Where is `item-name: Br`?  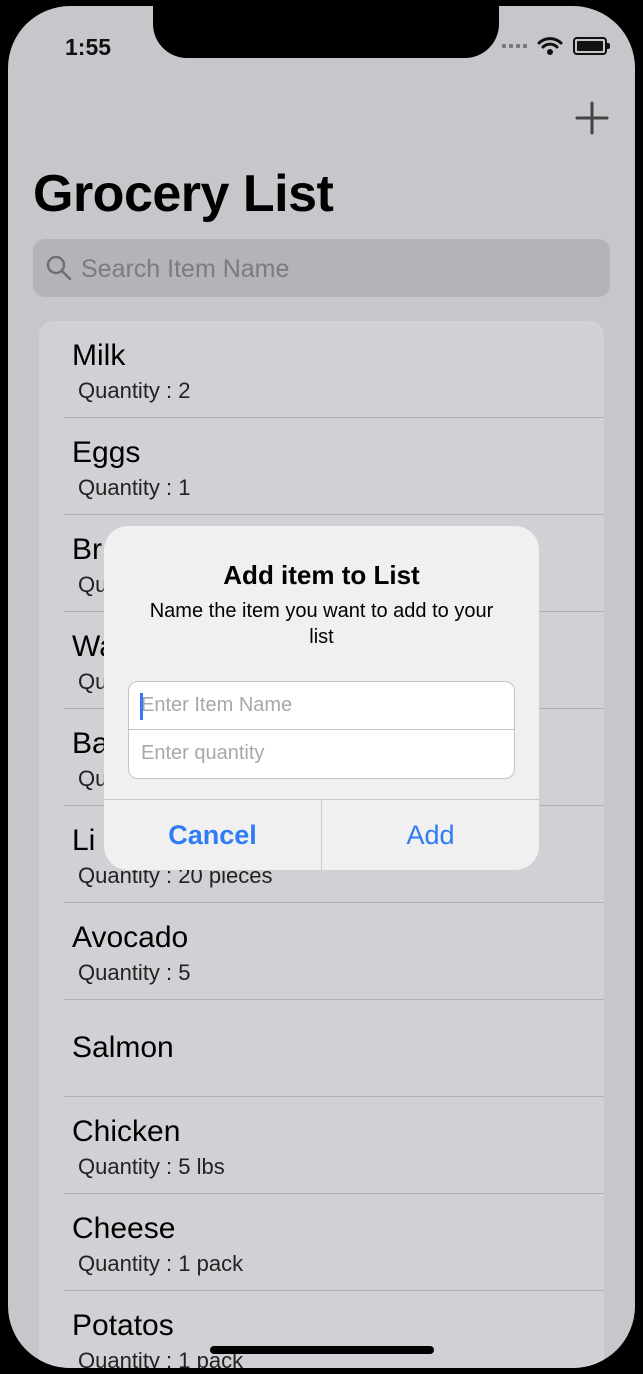 item-name: Br is located at coordinates (87, 549).